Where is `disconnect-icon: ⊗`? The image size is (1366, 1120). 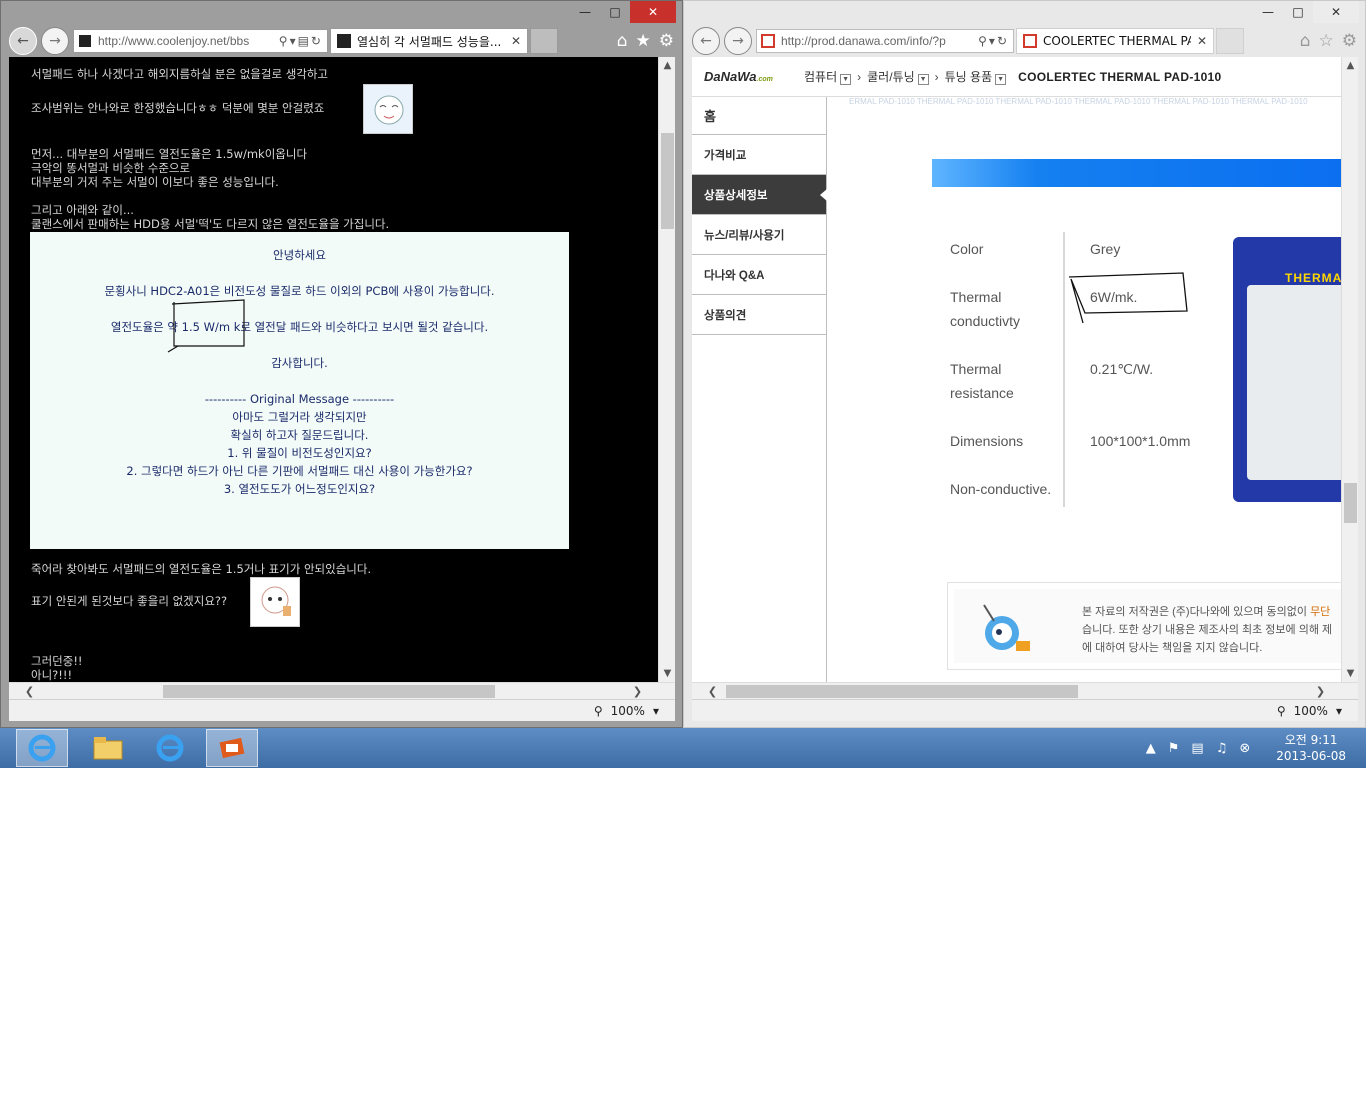 disconnect-icon: ⊗ is located at coordinates (1244, 748).